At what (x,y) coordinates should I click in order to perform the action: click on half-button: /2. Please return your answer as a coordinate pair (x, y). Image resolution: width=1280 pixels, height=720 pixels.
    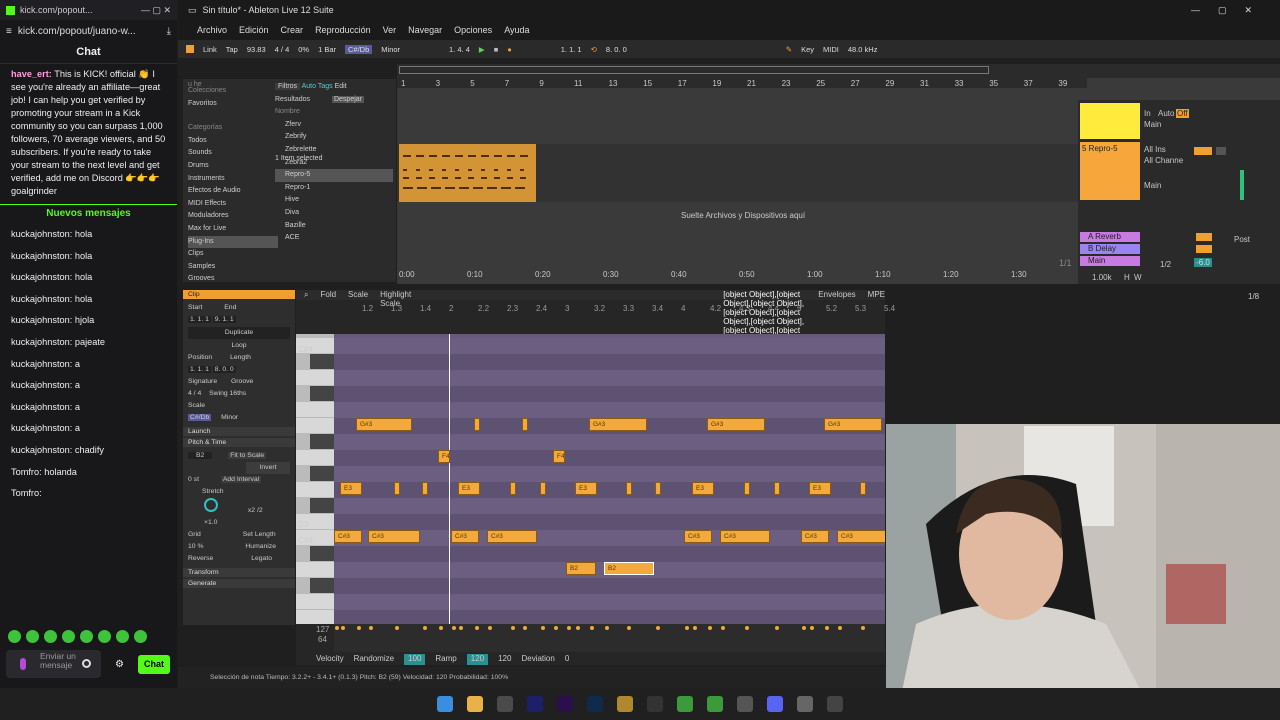
    Looking at the image, I should click on (260, 510).